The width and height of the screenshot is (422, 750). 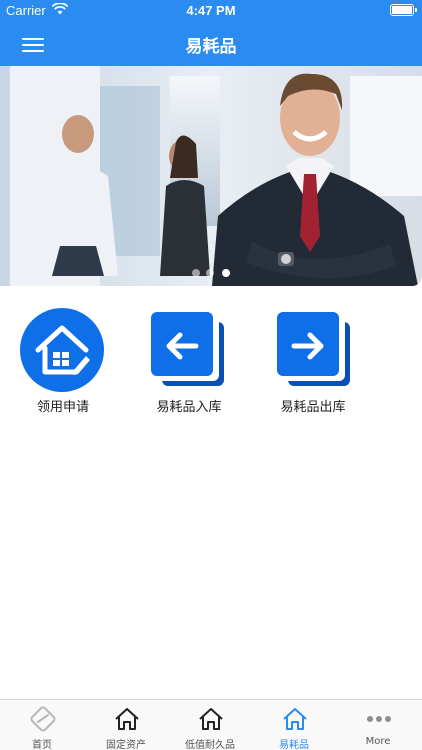 I want to click on carousel-indicator, so click(x=213, y=274).